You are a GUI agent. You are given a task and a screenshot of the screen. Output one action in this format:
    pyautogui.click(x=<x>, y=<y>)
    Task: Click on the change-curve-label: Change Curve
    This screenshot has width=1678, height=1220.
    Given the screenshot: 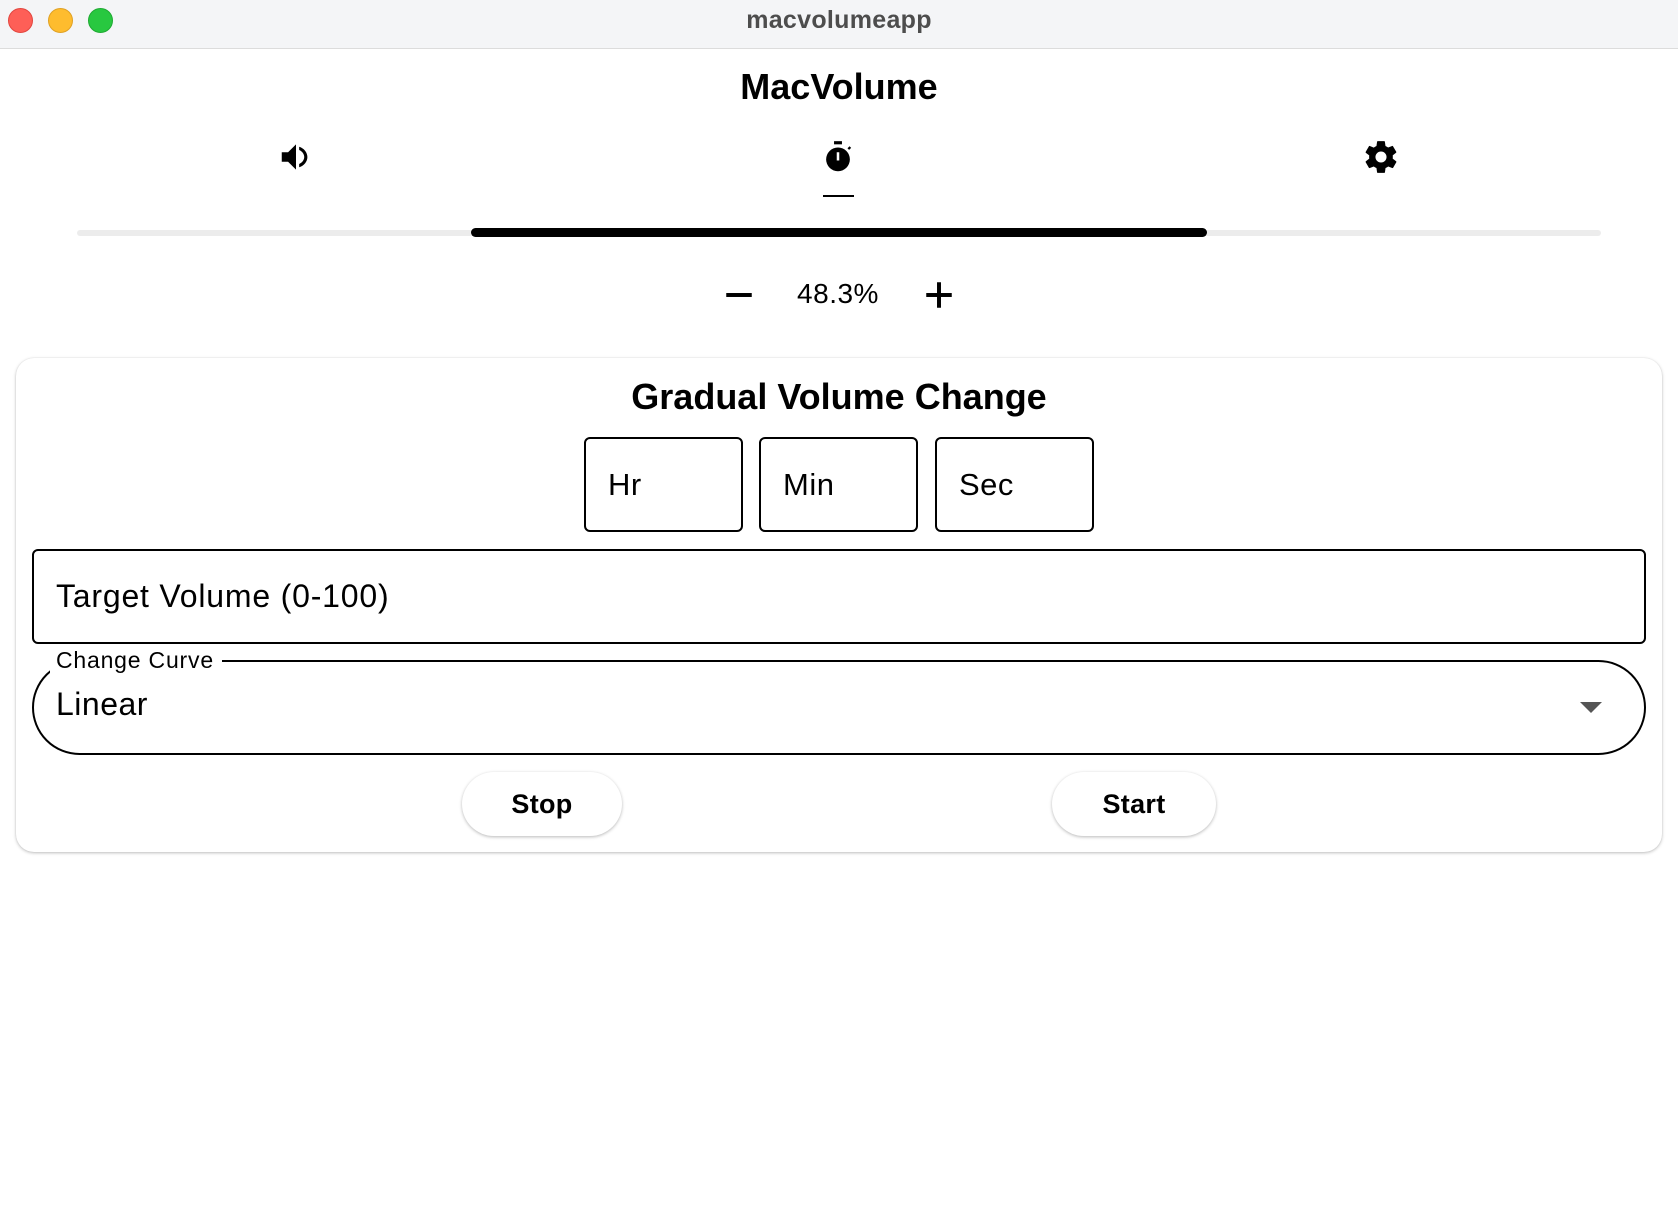 What is the action you would take?
    pyautogui.click(x=136, y=660)
    